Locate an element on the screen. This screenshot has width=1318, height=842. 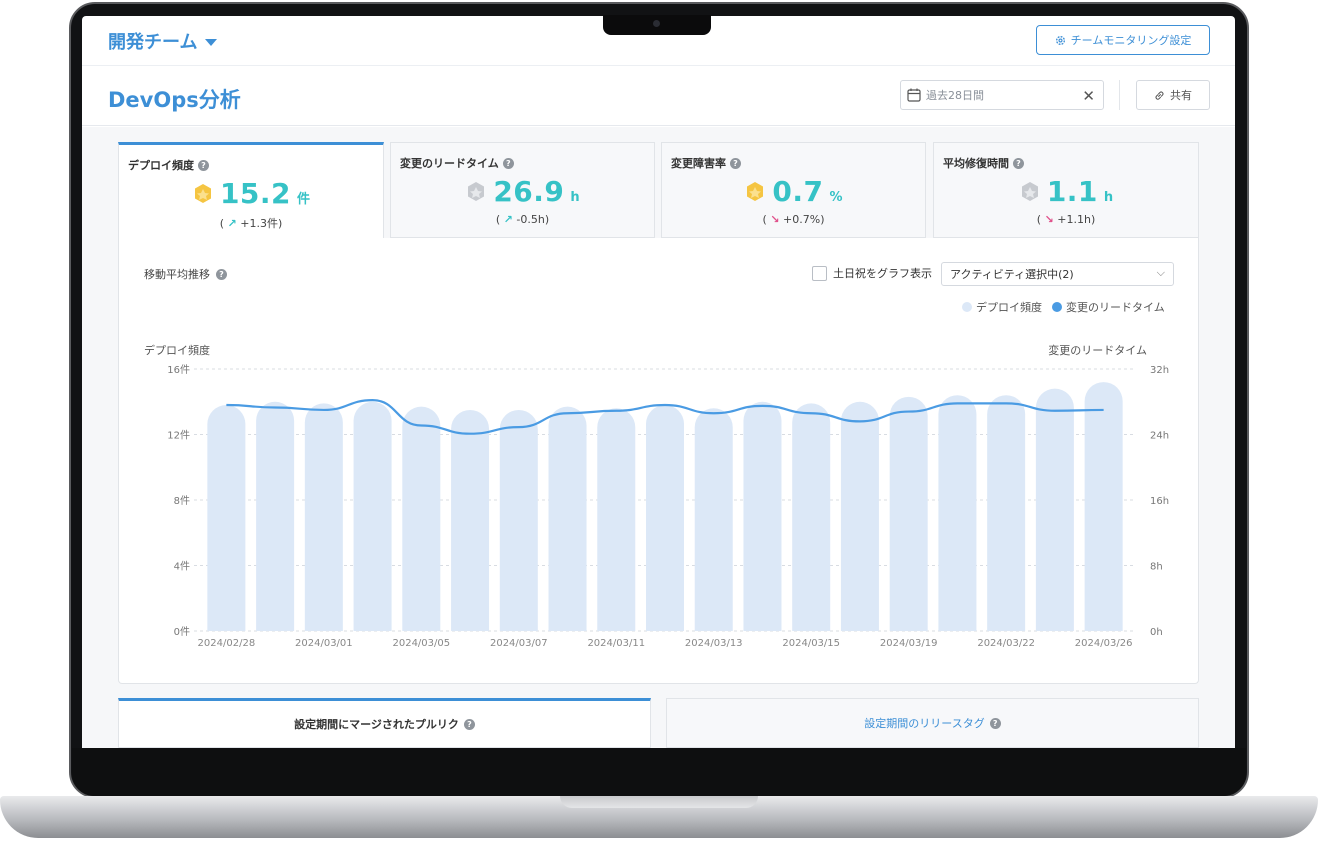
metric-tab-change-failure-rate: 変更障害率? 0.7 % ( ↘ +0.7%) is located at coordinates (793, 190).